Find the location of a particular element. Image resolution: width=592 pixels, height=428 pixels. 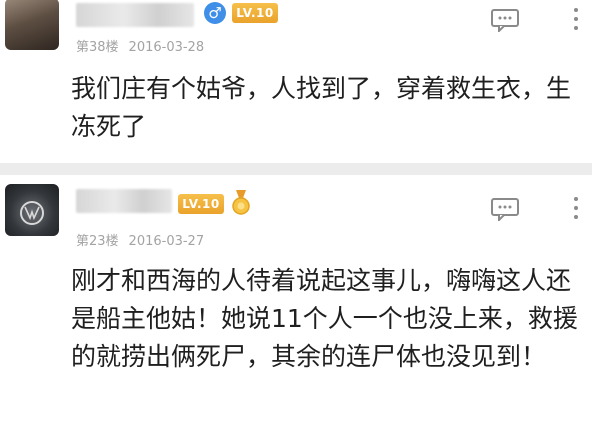

male-gender-icon: ♂ is located at coordinates (215, 13).